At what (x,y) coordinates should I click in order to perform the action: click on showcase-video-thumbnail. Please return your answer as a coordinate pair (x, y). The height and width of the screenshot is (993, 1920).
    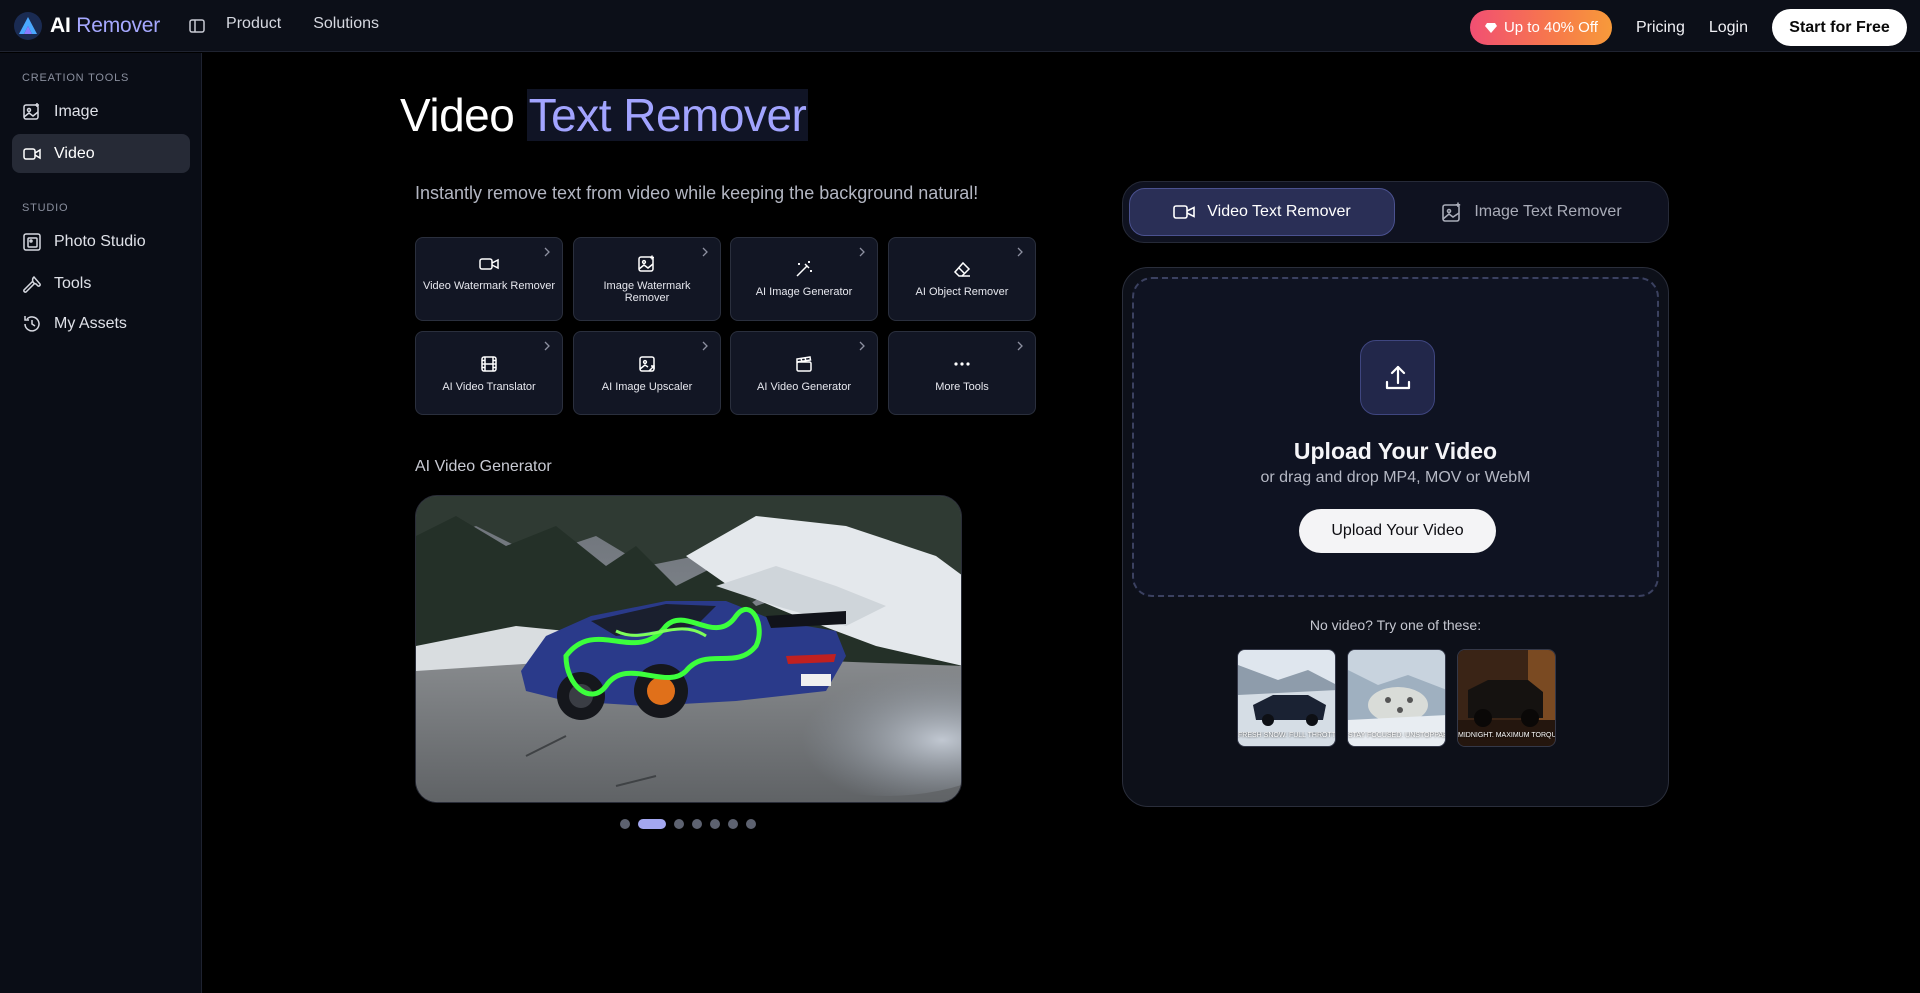
    Looking at the image, I should click on (688, 649).